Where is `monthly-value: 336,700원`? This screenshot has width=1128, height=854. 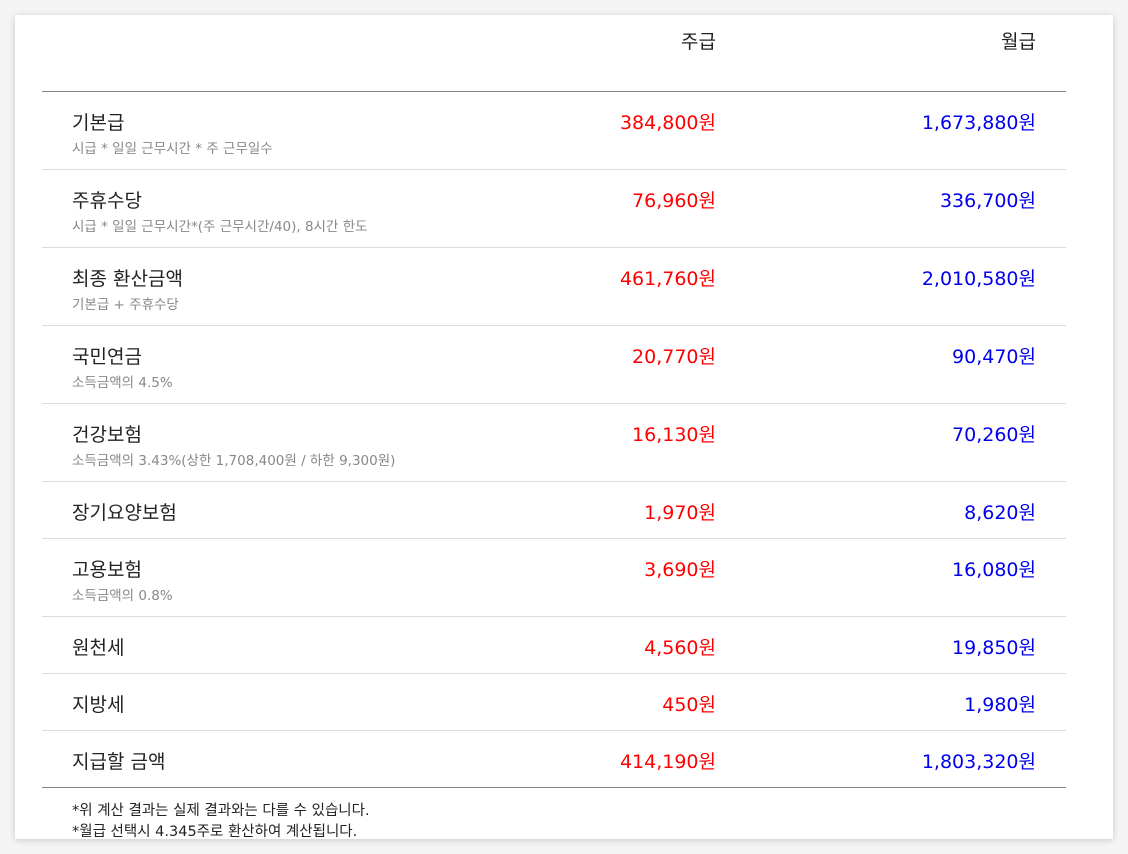 monthly-value: 336,700원 is located at coordinates (987, 201).